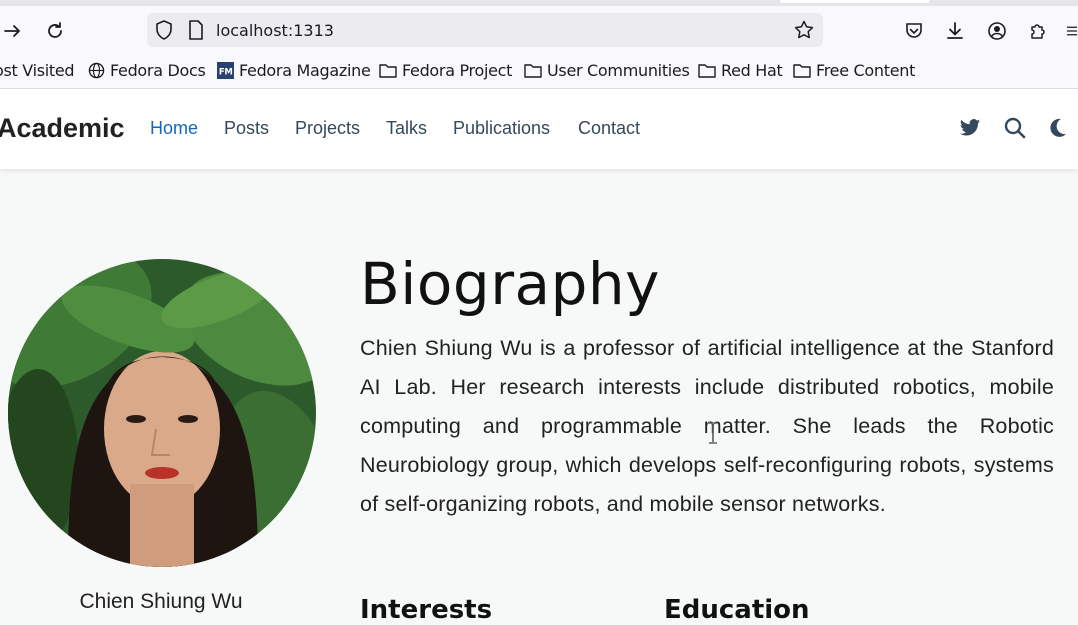 The image size is (1078, 625). What do you see at coordinates (246, 128) in the screenshot?
I see `nav-posts: Posts` at bounding box center [246, 128].